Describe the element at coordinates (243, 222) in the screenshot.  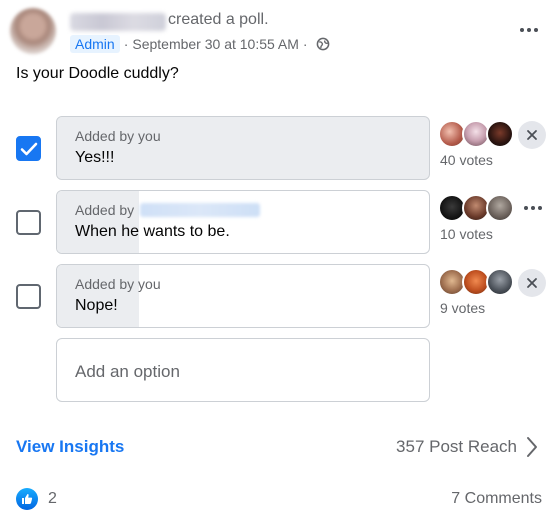
I see `option-box: Added by When he wants to be.` at that location.